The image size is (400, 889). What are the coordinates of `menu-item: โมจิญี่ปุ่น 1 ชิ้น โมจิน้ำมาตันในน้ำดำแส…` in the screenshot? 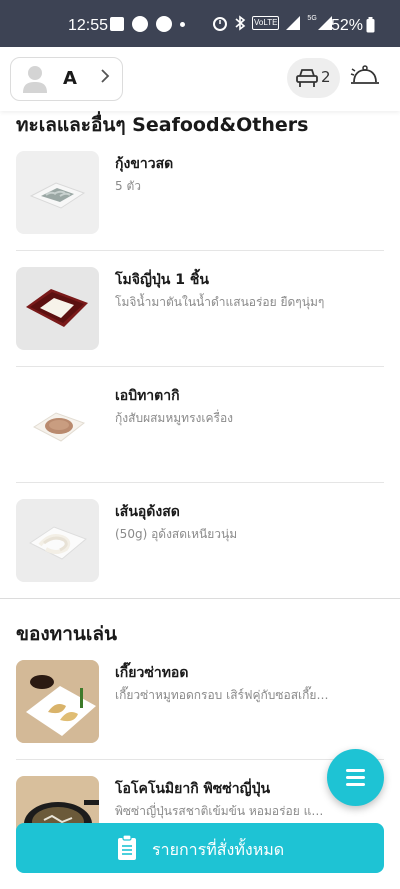 It's located at (200, 319).